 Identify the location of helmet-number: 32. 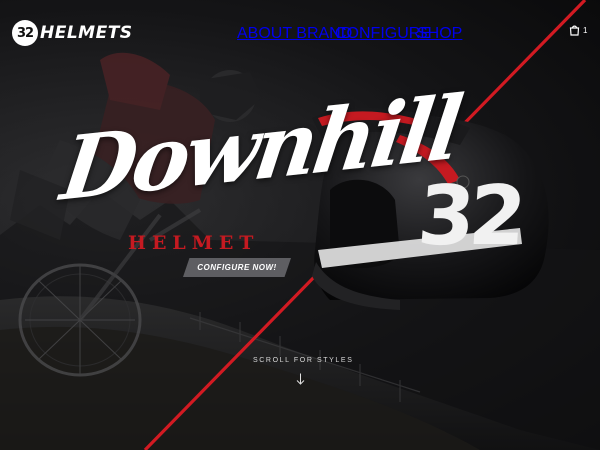
(469, 216).